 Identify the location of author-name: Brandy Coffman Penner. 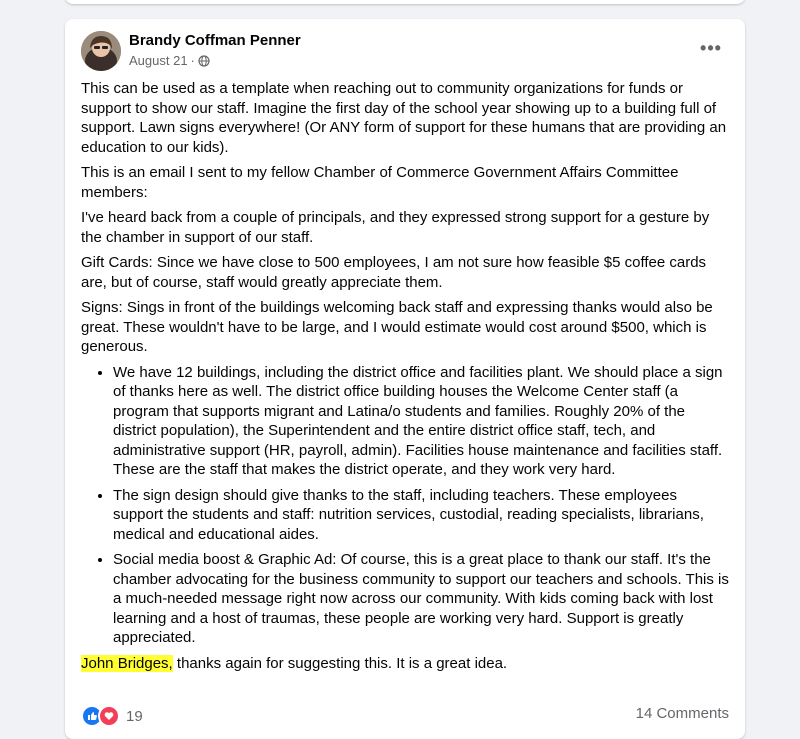
(215, 40).